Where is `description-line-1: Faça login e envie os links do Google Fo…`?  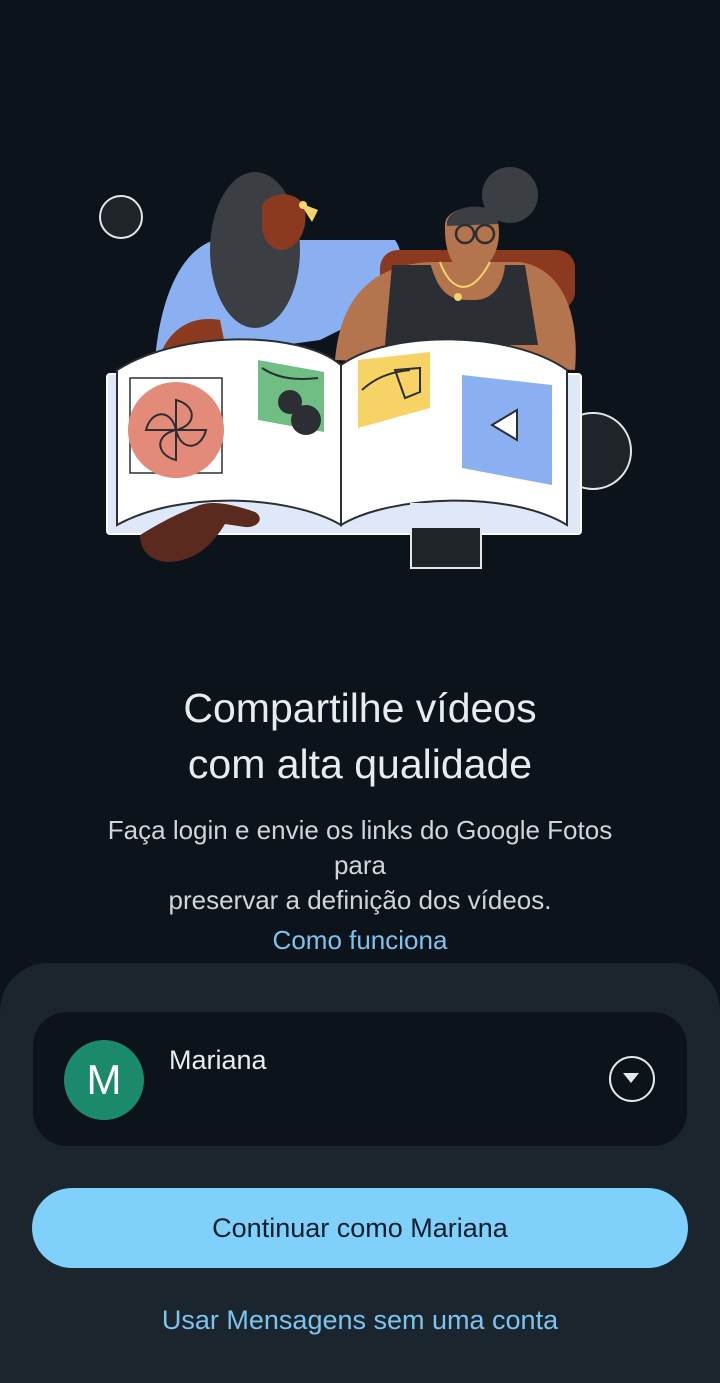
description-line-1: Faça login e envie os links do Google Fo… is located at coordinates (360, 830).